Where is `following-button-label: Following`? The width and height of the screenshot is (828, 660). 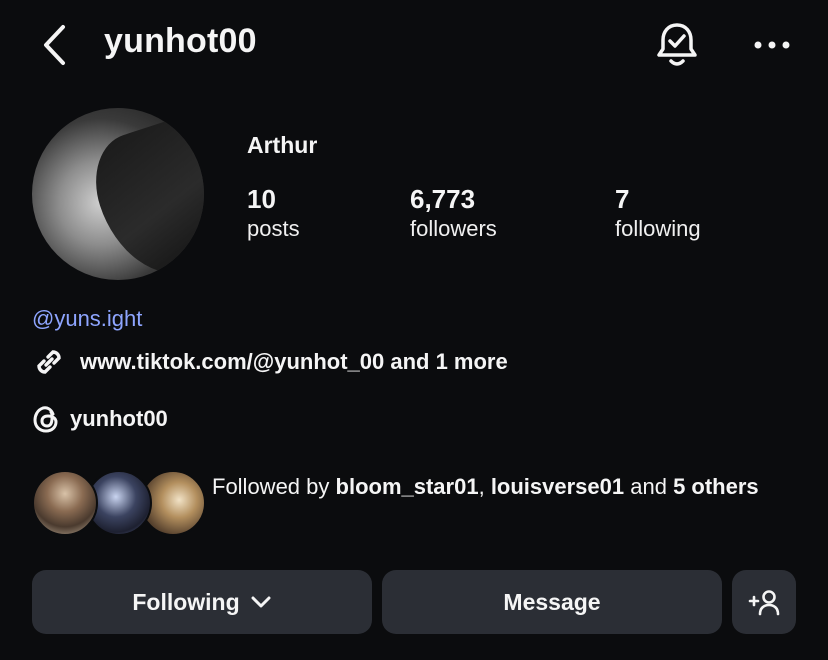
following-button-label: Following is located at coordinates (186, 601).